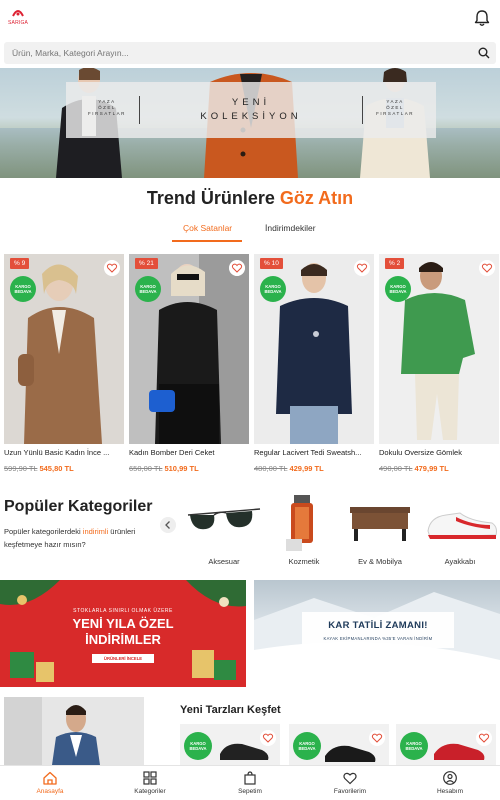 The width and height of the screenshot is (500, 800). Describe the element at coordinates (449, 791) in the screenshot. I see `nav-label: Hesabım` at that location.